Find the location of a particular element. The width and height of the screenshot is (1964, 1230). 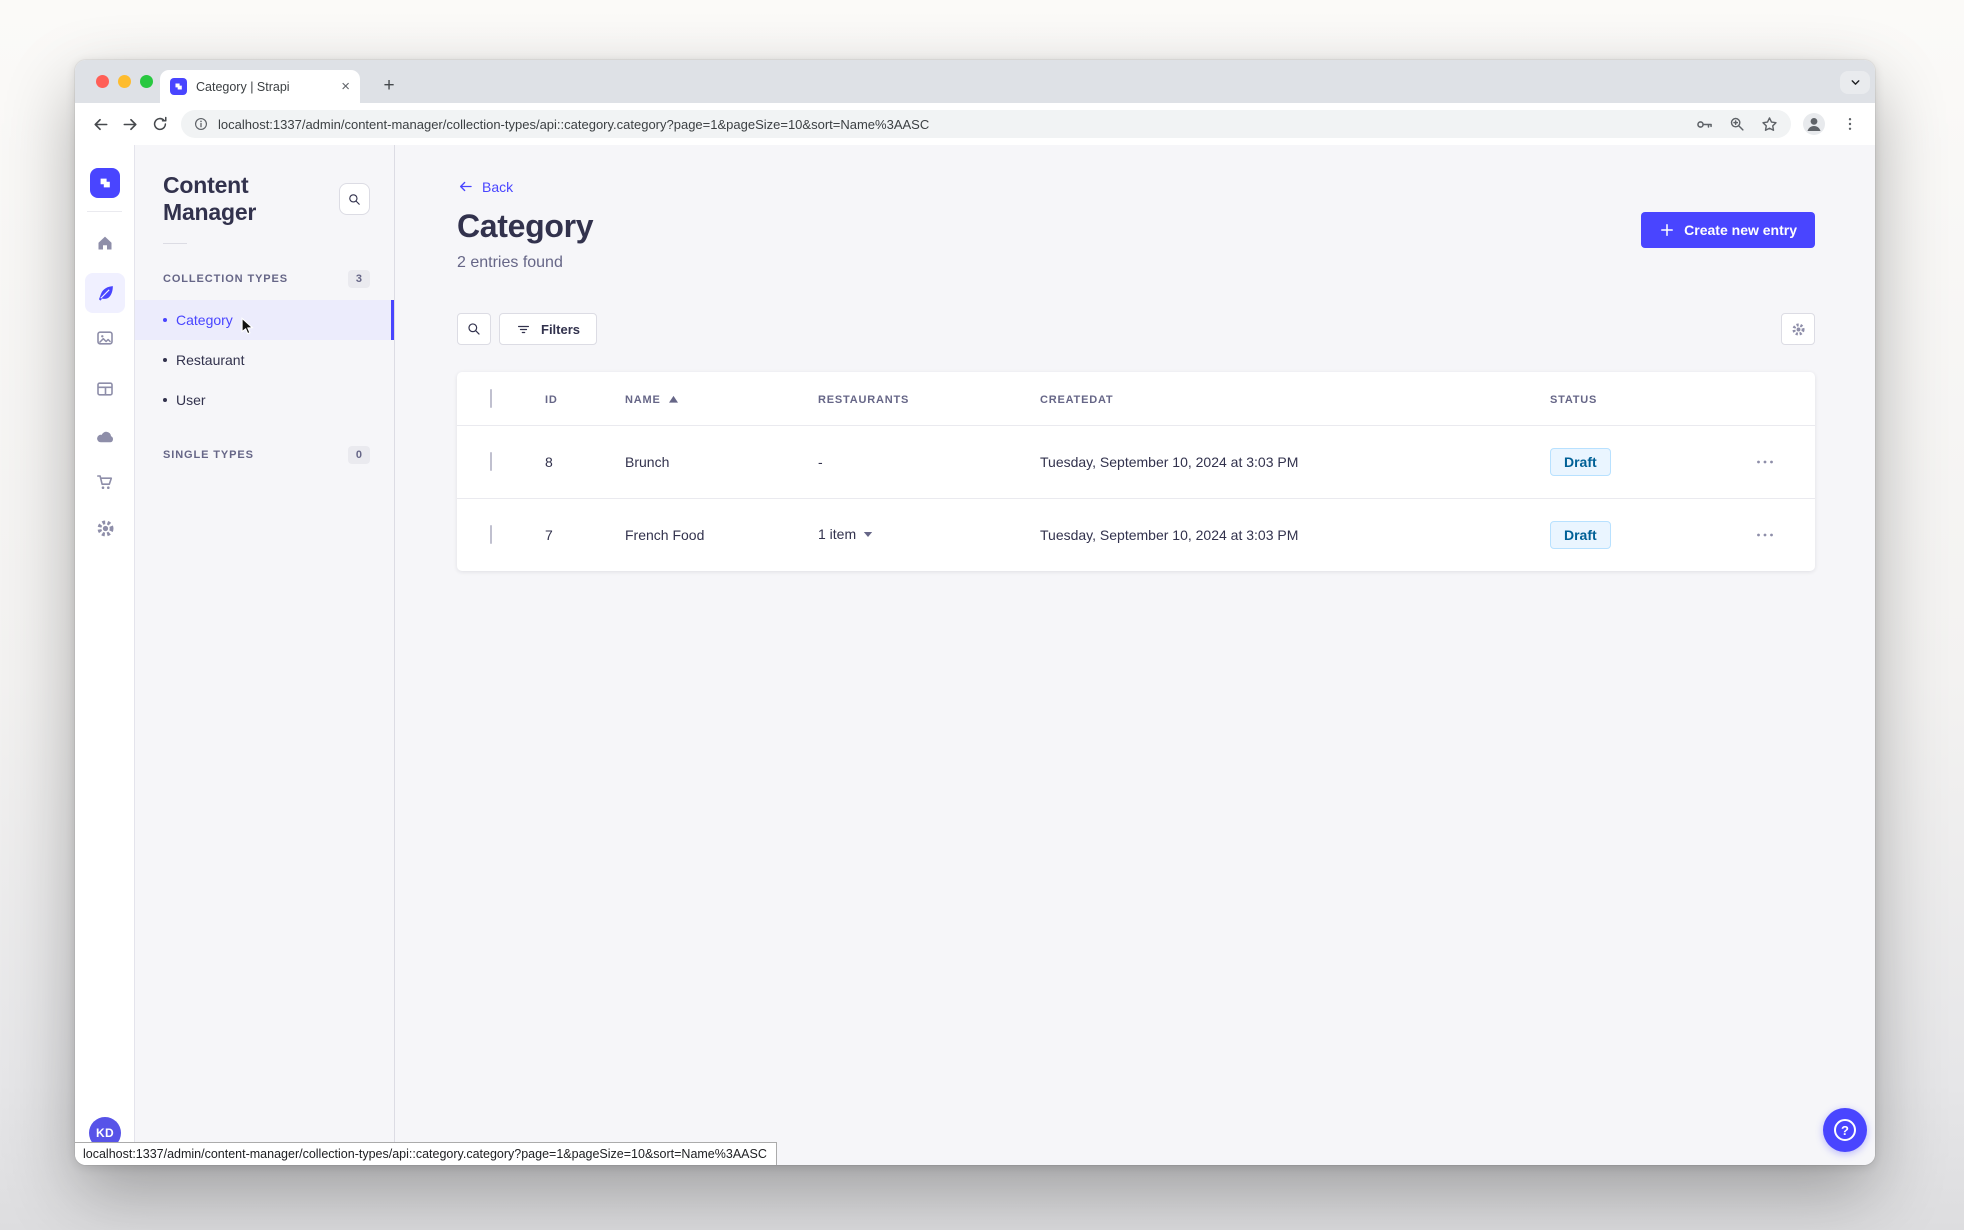

home-nav-button is located at coordinates (105, 243).